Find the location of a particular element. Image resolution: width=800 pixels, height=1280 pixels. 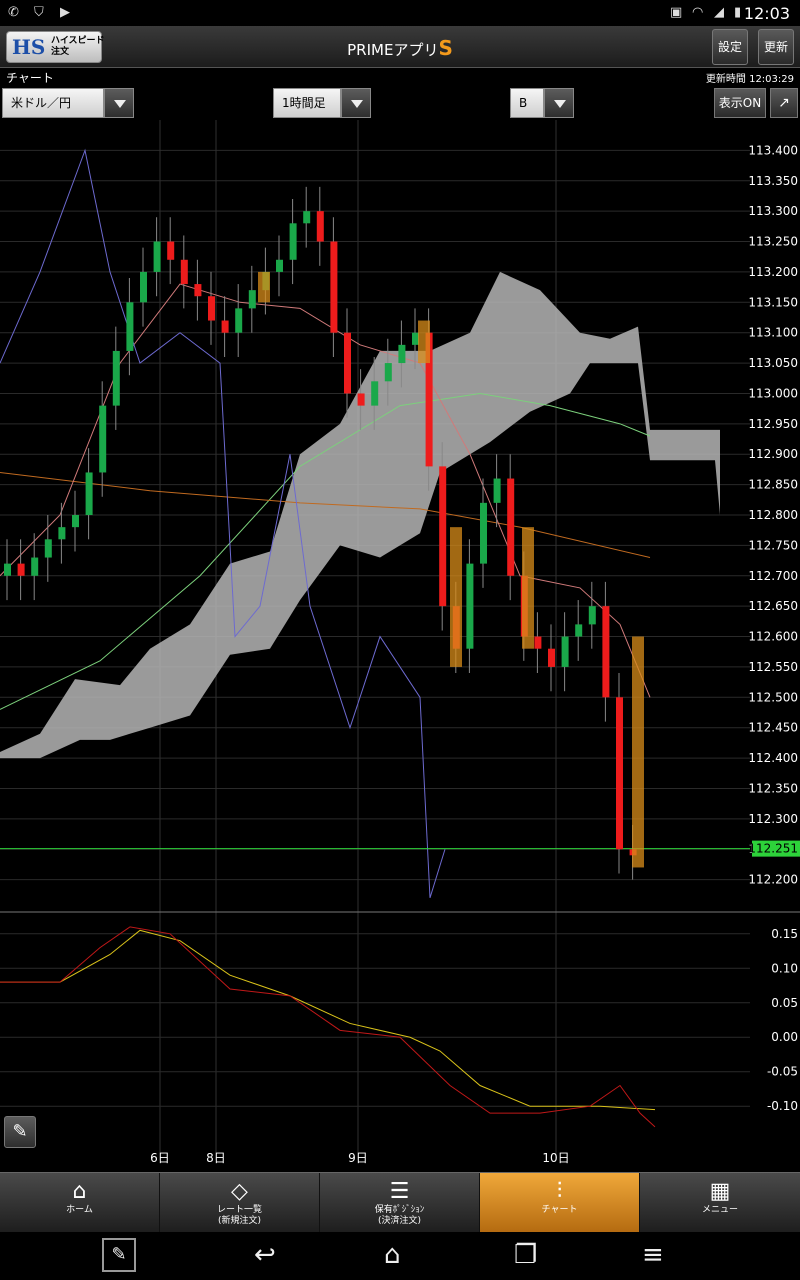

phone-icon: ✆ is located at coordinates (13, 12).